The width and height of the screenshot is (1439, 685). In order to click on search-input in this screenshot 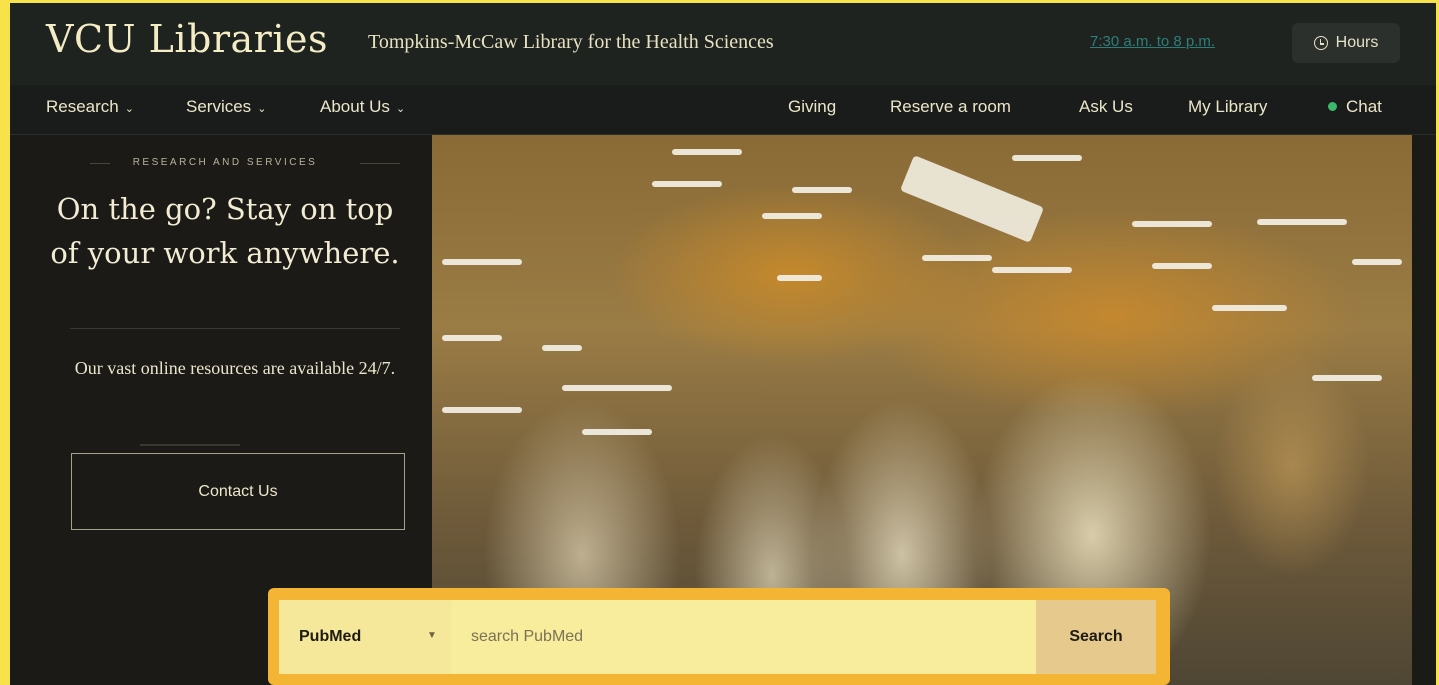, I will do `click(743, 637)`.